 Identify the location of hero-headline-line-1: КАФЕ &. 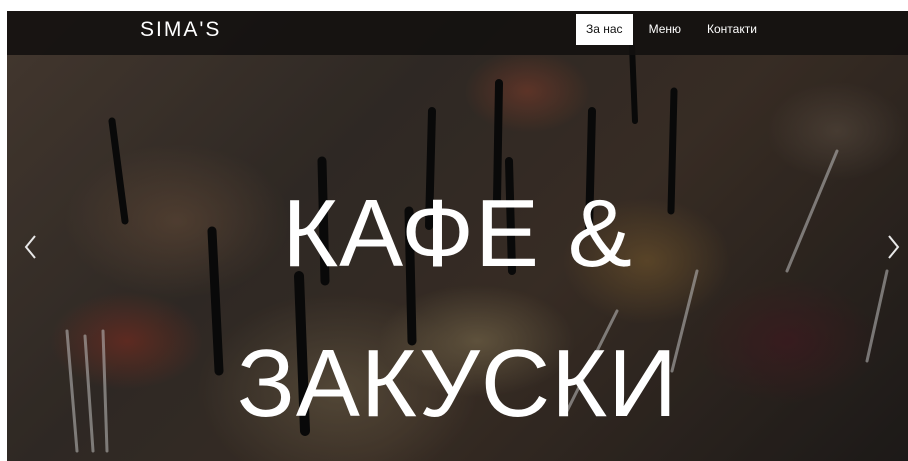
(457, 233).